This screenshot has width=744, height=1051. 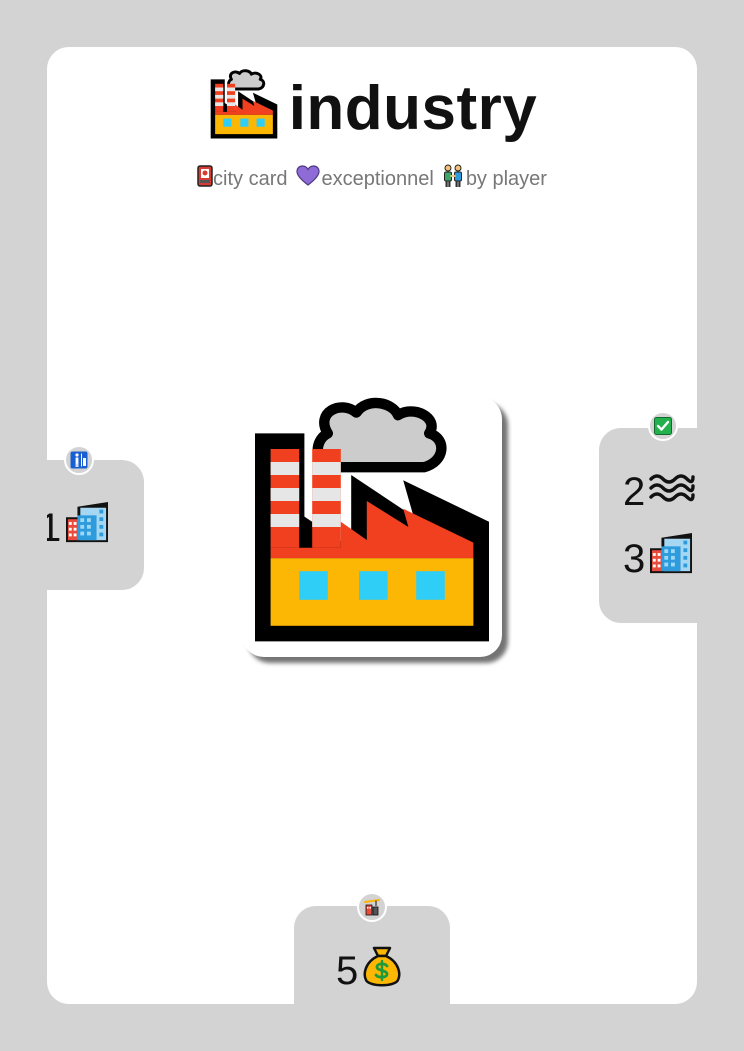 What do you see at coordinates (372, 907) in the screenshot?
I see `building-construction-icon` at bounding box center [372, 907].